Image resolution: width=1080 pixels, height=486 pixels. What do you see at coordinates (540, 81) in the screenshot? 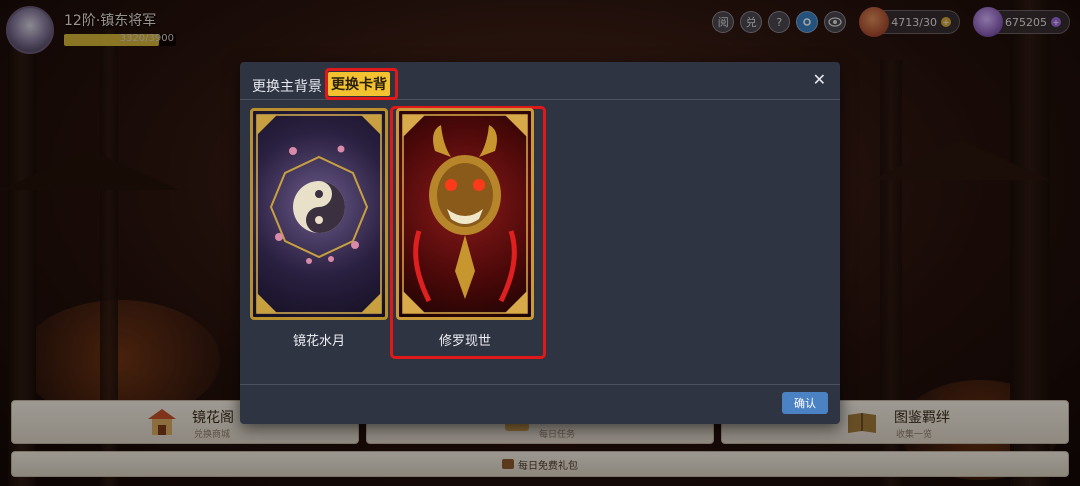
I see `dialog-header: 更换主背景 更换卡背 ✕` at bounding box center [540, 81].